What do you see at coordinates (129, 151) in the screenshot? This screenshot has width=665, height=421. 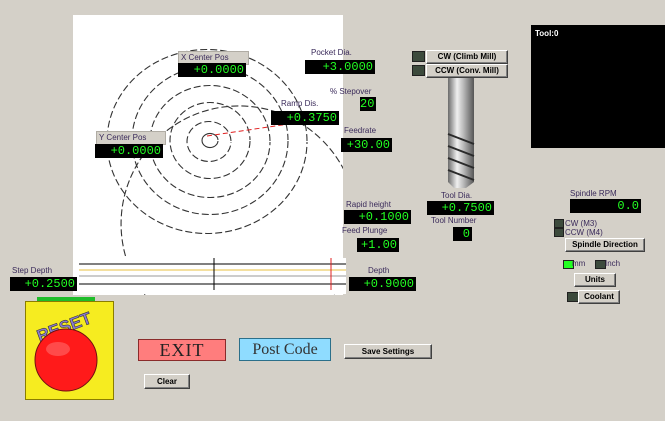 I see `y-center-field: +0.0000` at bounding box center [129, 151].